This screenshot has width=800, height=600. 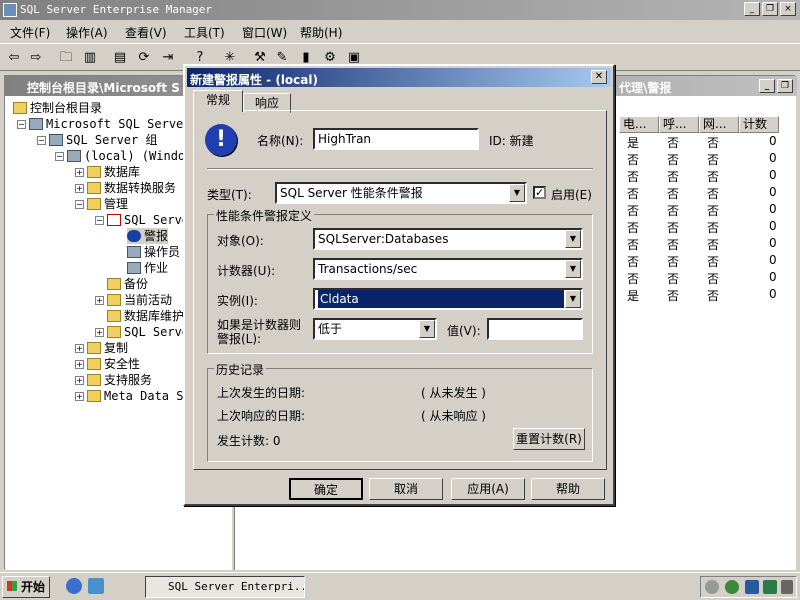 I want to click on tray-service-icon, so click(x=770, y=587).